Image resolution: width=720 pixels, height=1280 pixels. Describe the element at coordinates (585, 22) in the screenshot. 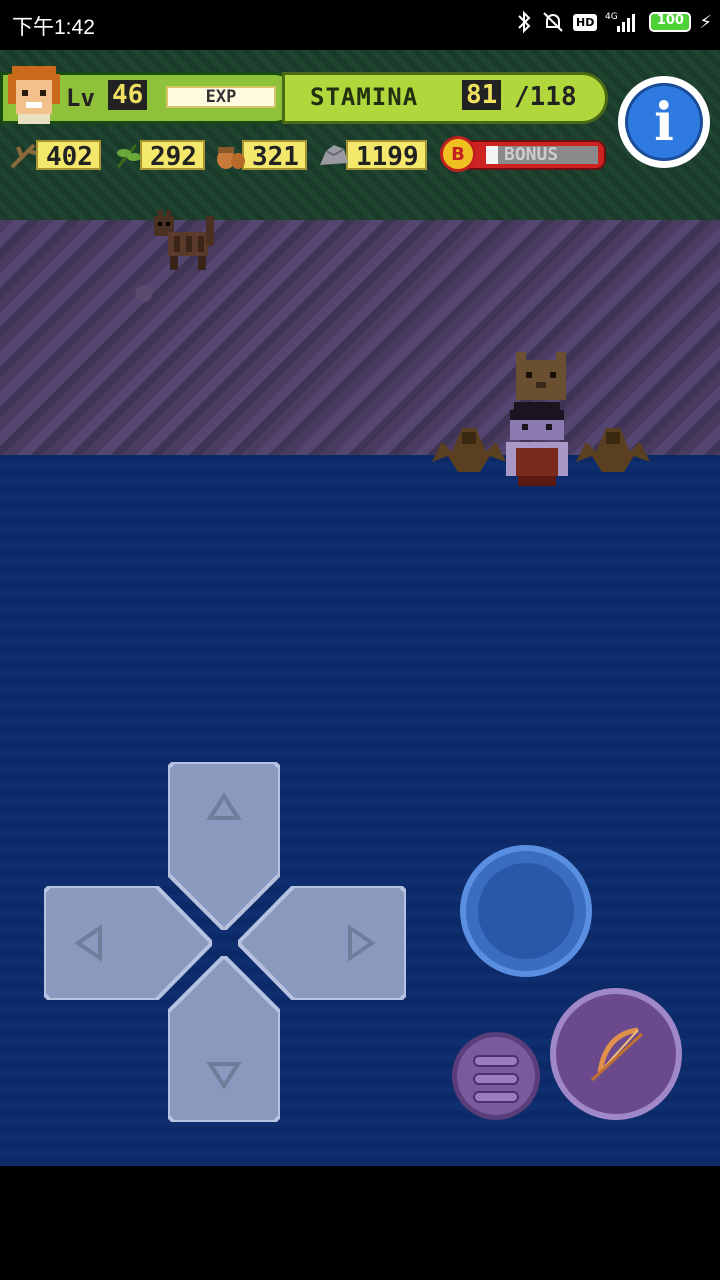

I see `hd-icon: HD` at that location.